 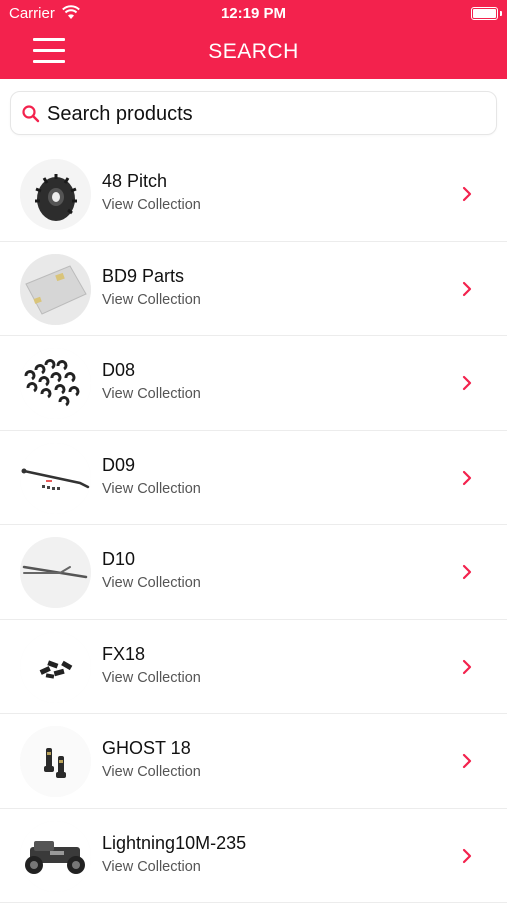 I want to click on status-bar: Carrier 12:19 PM, so click(x=253, y=14).